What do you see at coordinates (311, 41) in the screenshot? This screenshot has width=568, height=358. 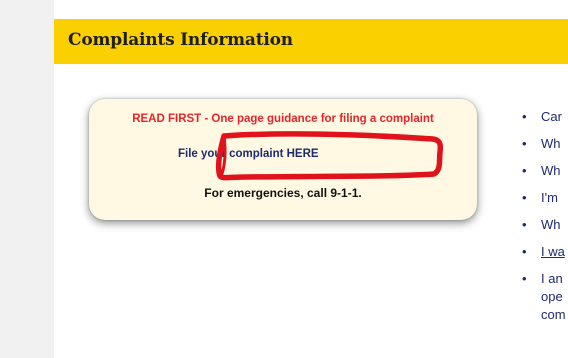 I see `section-header: Complaints Information` at bounding box center [311, 41].